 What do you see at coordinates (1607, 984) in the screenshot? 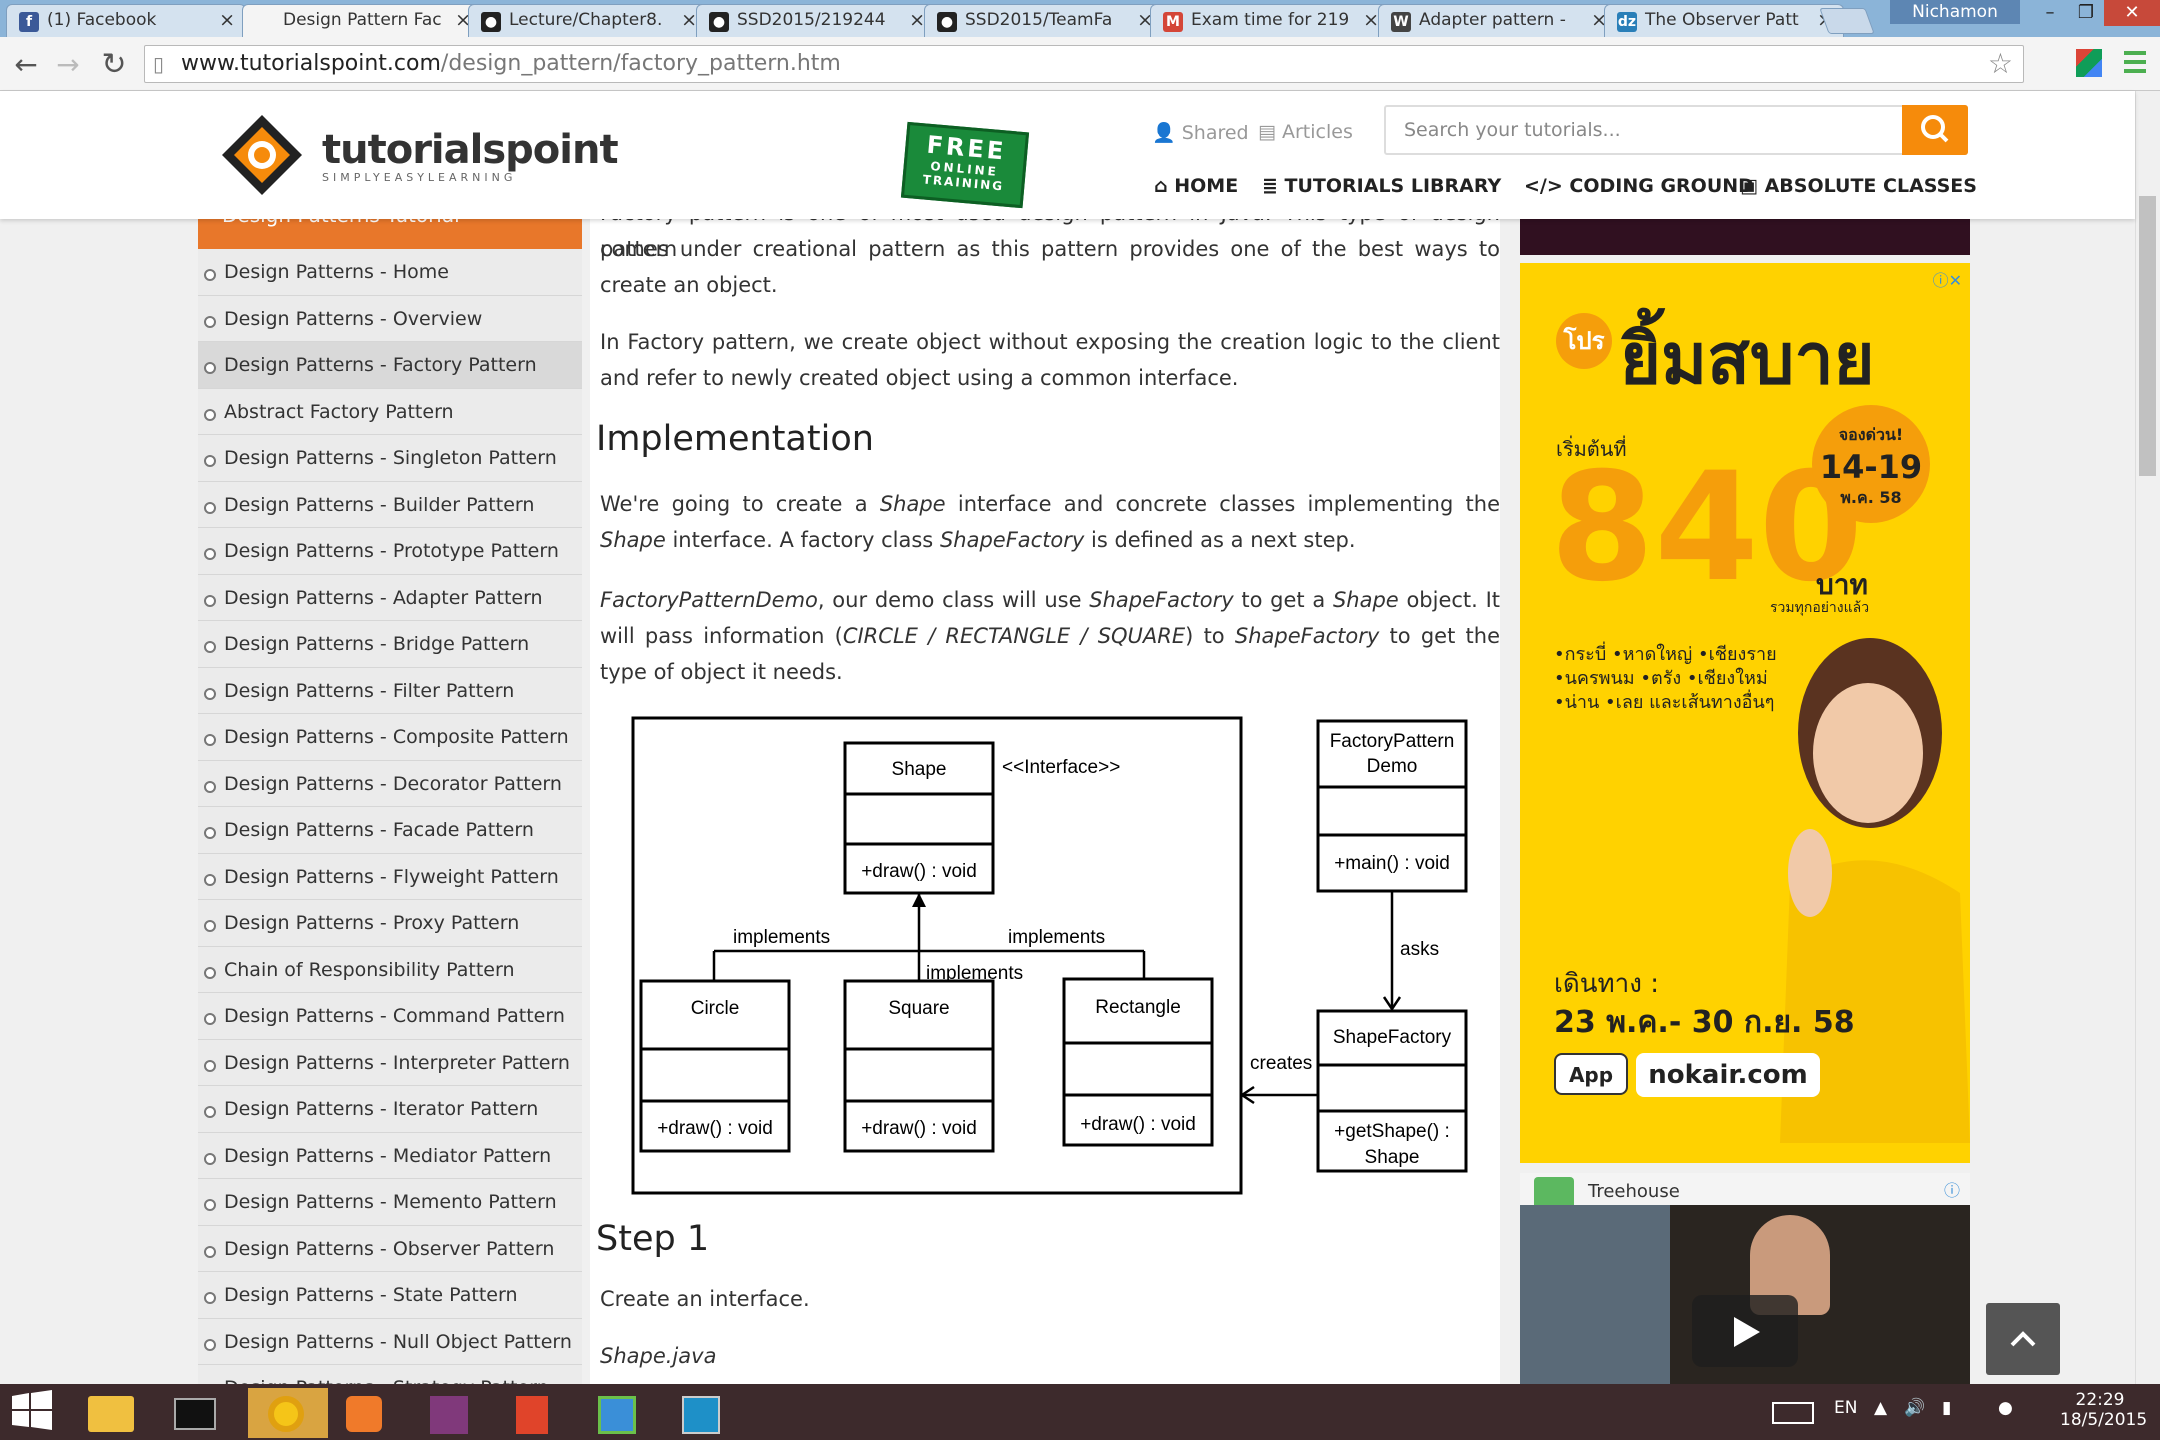
I see `travel-label: เดินทาง :` at bounding box center [1607, 984].